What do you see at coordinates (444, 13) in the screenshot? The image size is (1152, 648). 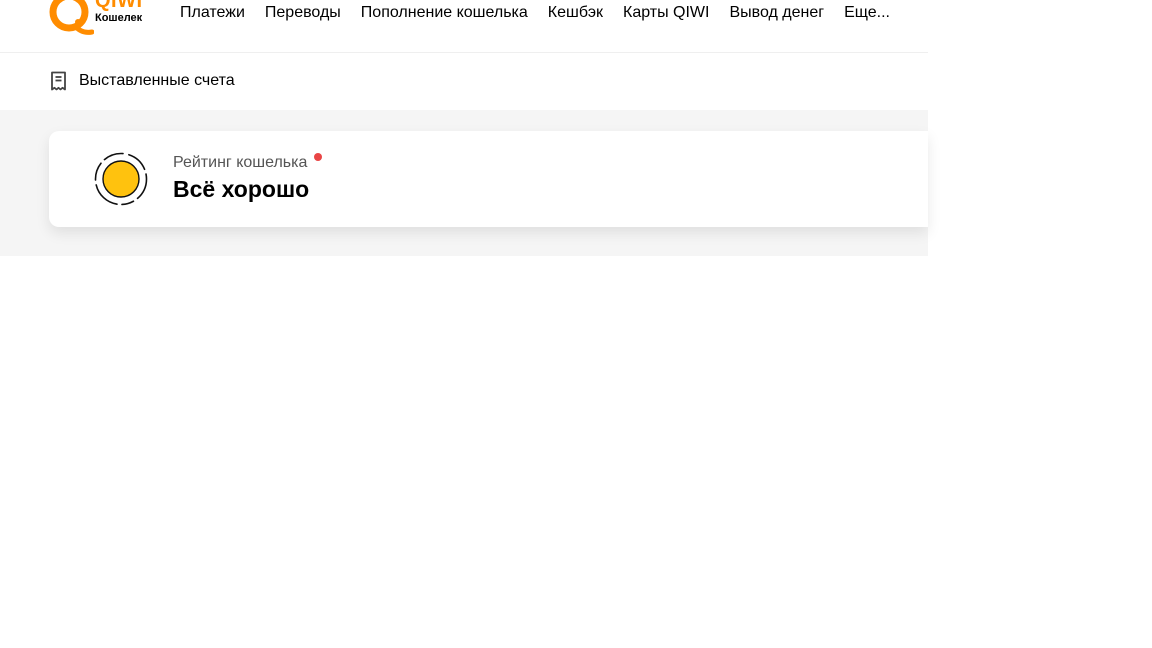 I see `nav-item-top-up-wallet: Пополнение кошелька` at bounding box center [444, 13].